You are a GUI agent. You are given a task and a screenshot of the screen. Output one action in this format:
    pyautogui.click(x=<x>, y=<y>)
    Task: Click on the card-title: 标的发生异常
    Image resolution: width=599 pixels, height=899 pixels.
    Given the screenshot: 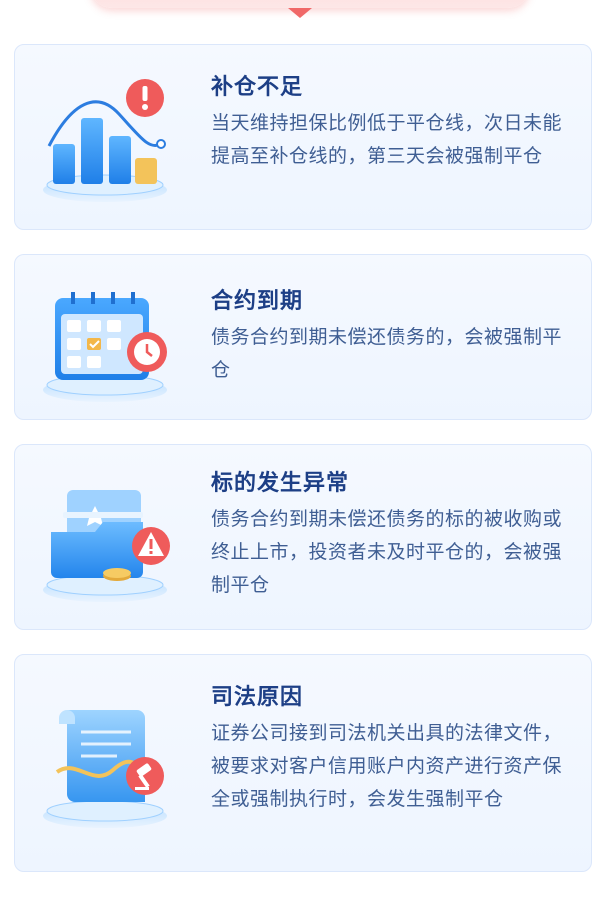 What is the action you would take?
    pyautogui.click(x=280, y=483)
    